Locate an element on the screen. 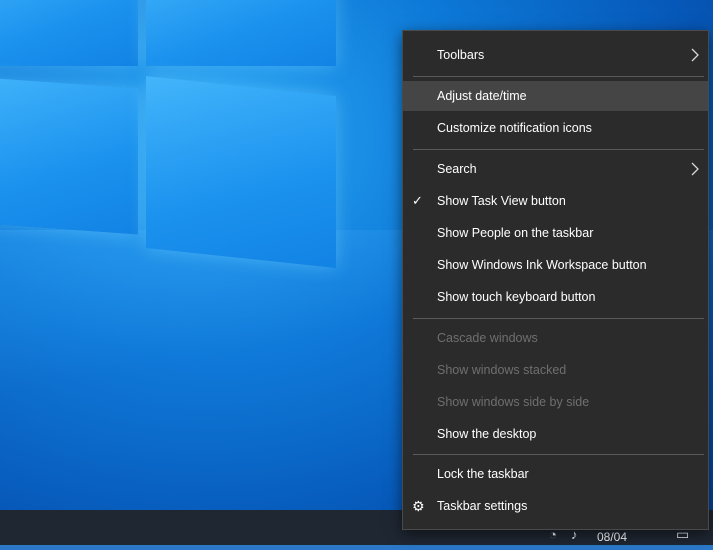 The height and width of the screenshot is (550, 713). windows-logo-pane-top-left is located at coordinates (69, 33).